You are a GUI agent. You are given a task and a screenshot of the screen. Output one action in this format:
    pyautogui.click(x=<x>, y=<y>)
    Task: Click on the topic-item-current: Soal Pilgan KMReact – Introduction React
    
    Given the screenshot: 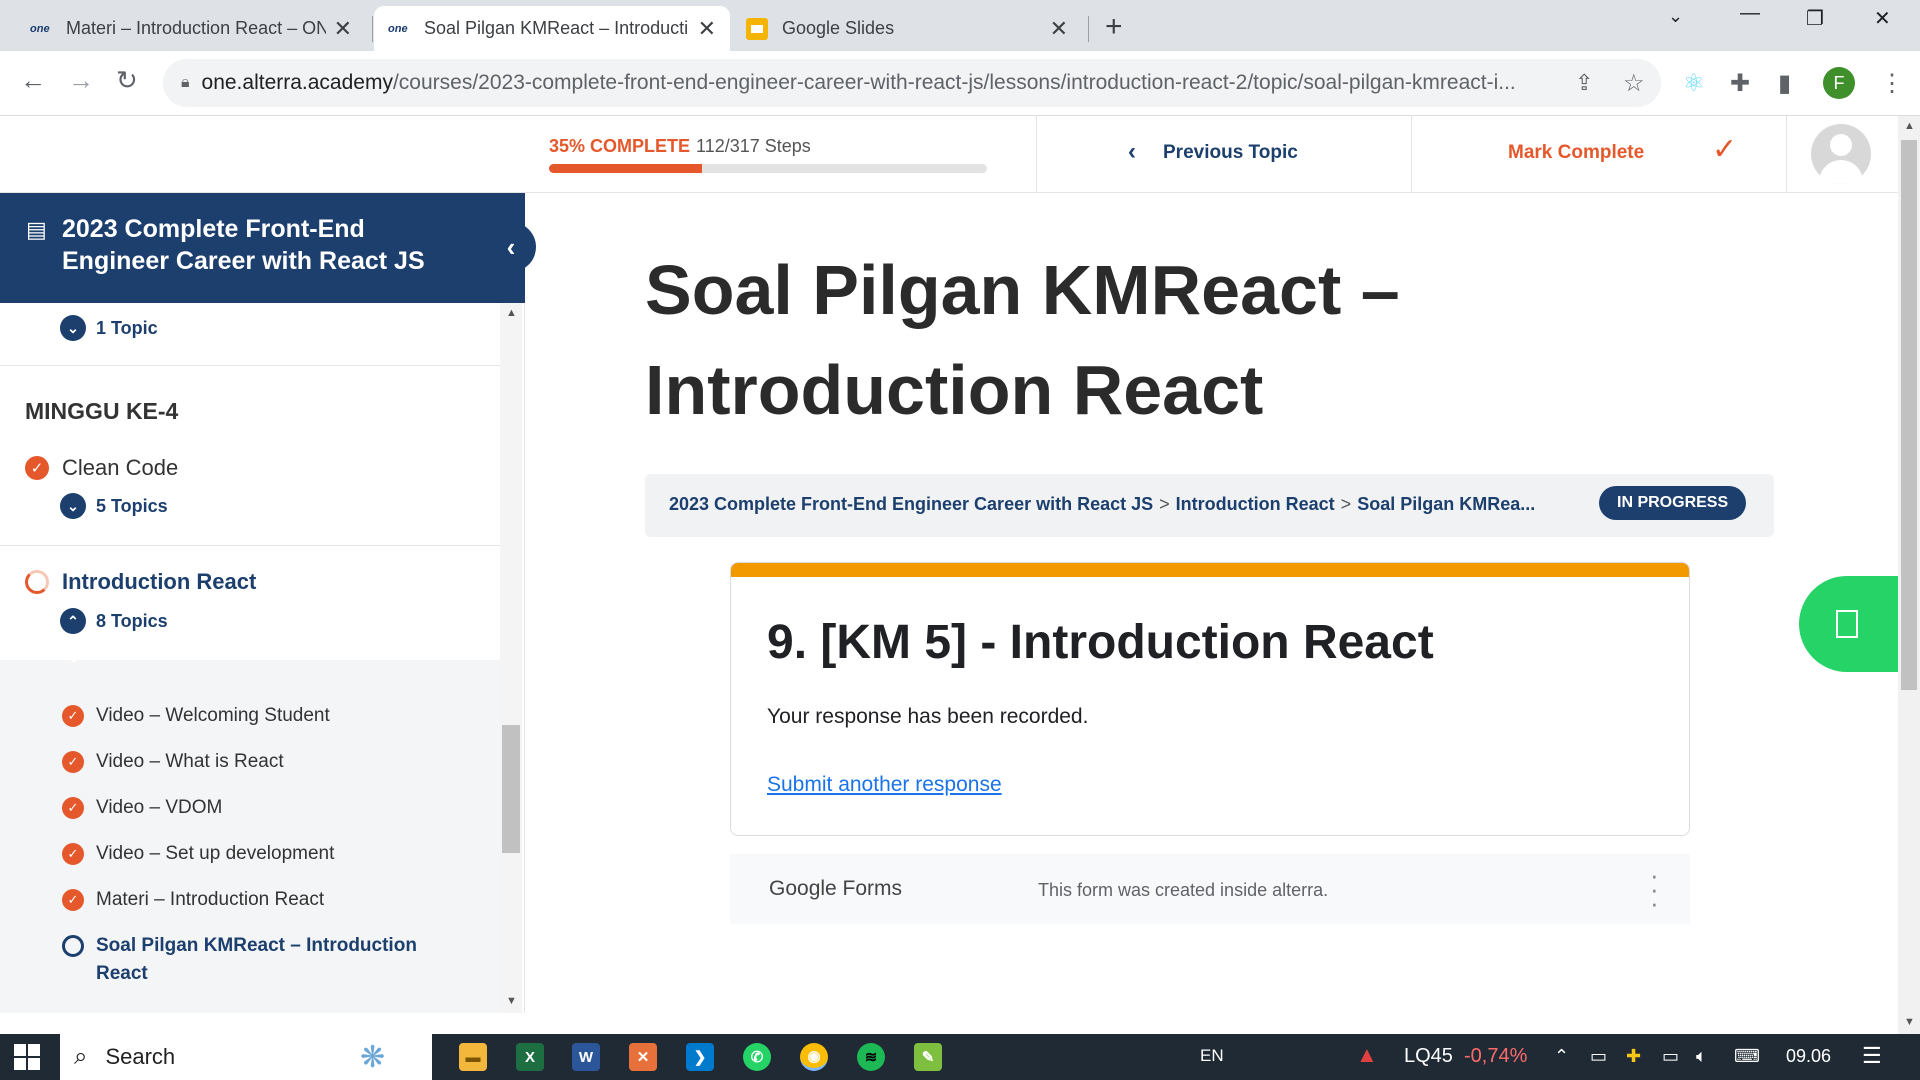 What is the action you would take?
    pyautogui.click(x=252, y=960)
    